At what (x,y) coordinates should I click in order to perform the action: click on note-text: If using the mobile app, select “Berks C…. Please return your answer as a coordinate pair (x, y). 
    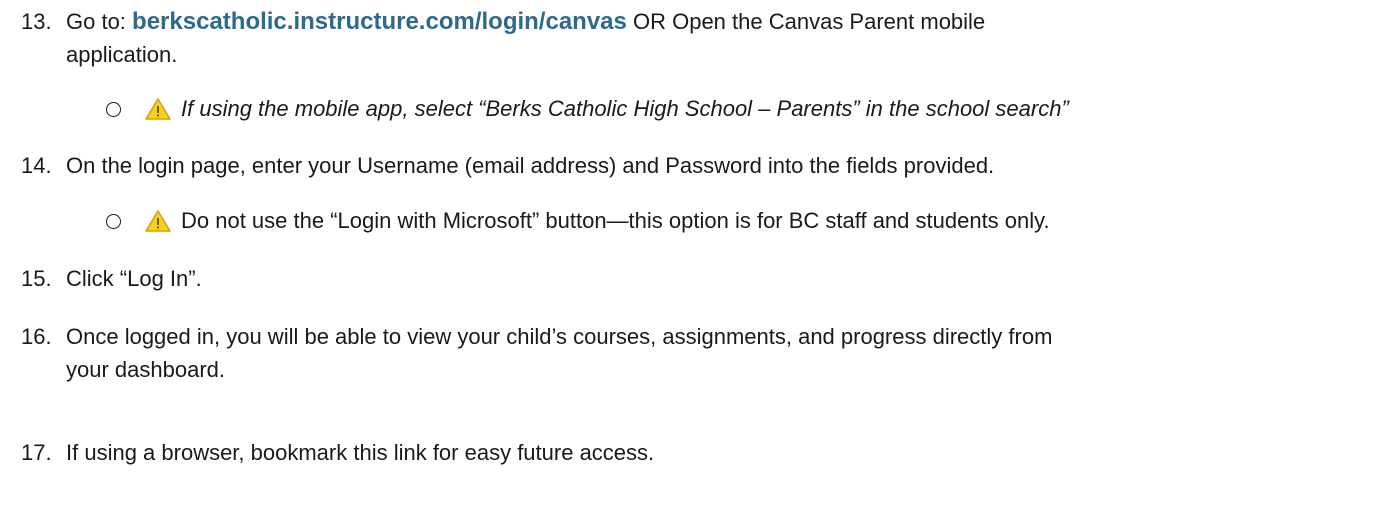
    Looking at the image, I should click on (625, 108).